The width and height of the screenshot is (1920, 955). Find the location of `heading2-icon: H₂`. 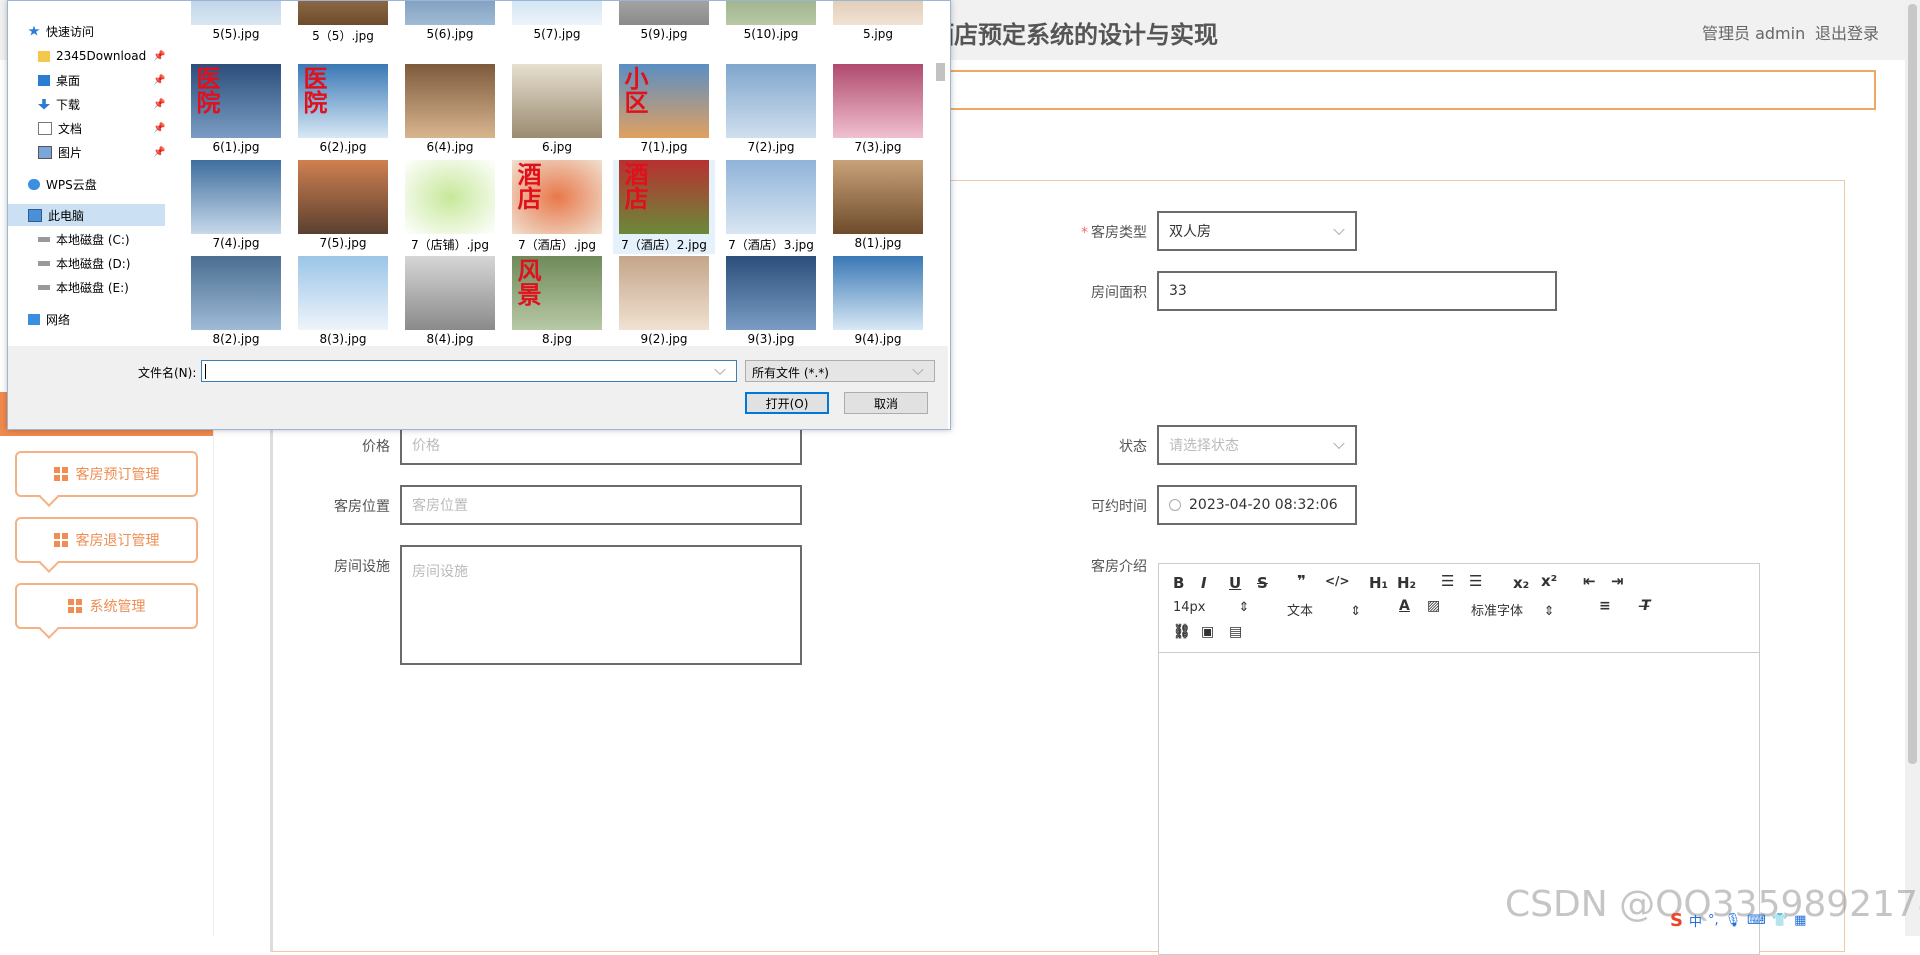

heading2-icon: H₂ is located at coordinates (1406, 583).